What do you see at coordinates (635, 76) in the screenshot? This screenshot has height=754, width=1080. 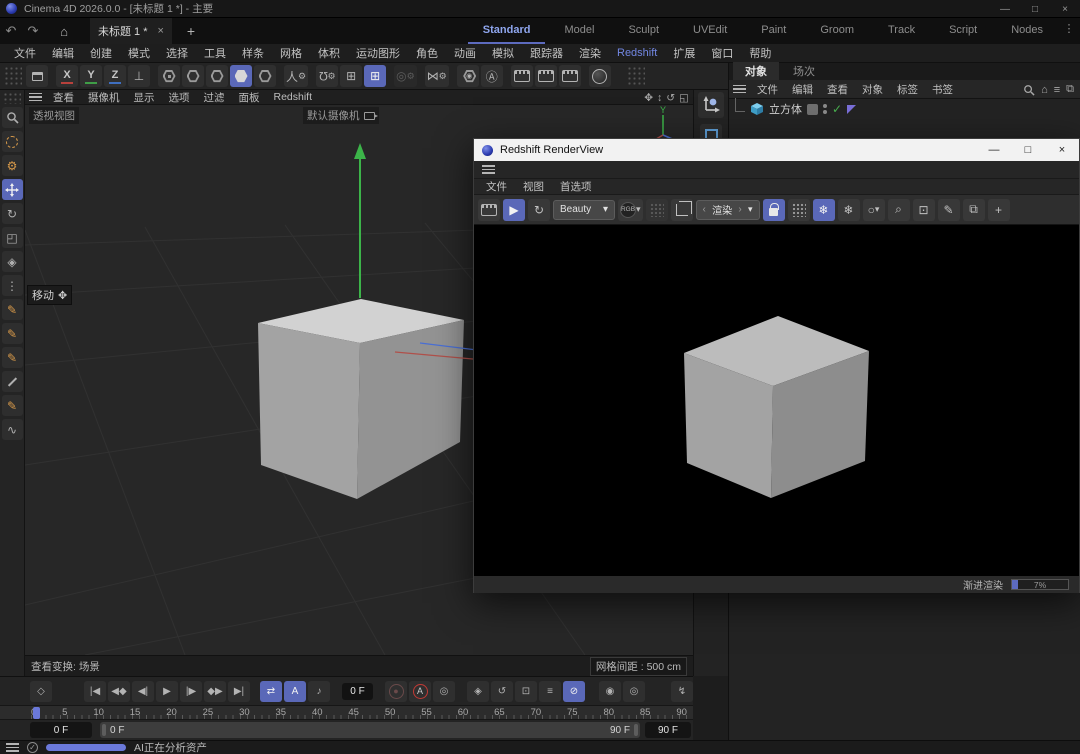 I see `toolbar-drag-handle-right` at bounding box center [635, 76].